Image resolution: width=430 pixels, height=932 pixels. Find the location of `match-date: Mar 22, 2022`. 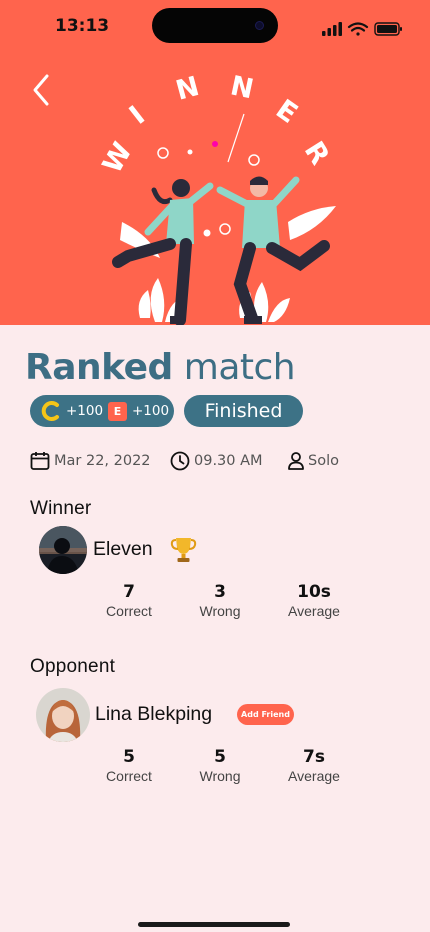

match-date: Mar 22, 2022 is located at coordinates (90, 461).